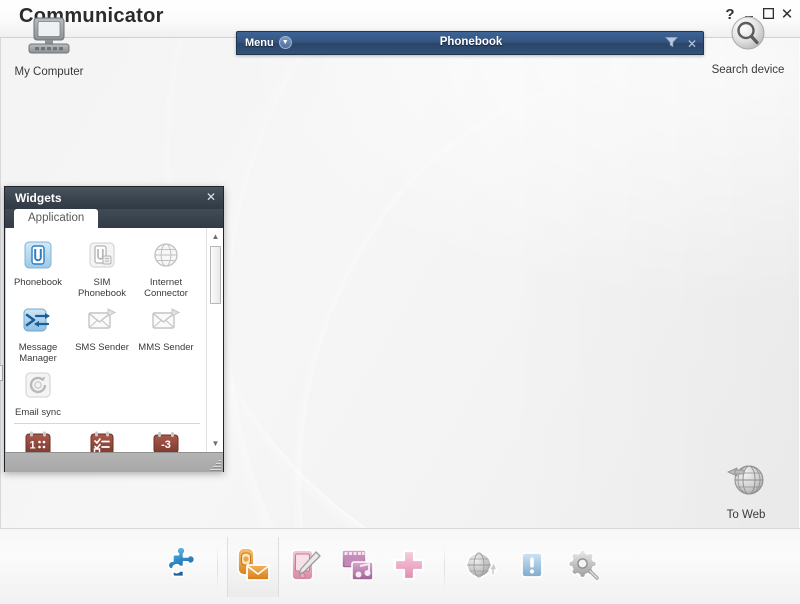 This screenshot has height=604, width=800. I want to click on desktop-icon-label: My Computer, so click(49, 72).